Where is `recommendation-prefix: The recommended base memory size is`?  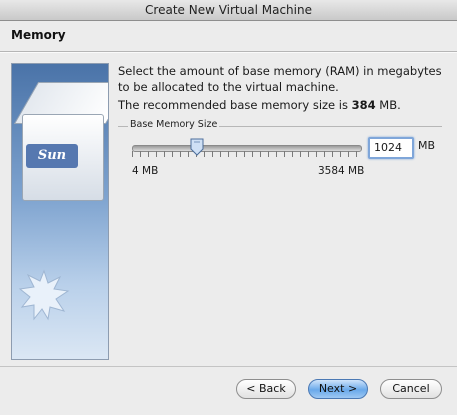
recommendation-prefix: The recommended base memory size is is located at coordinates (235, 105).